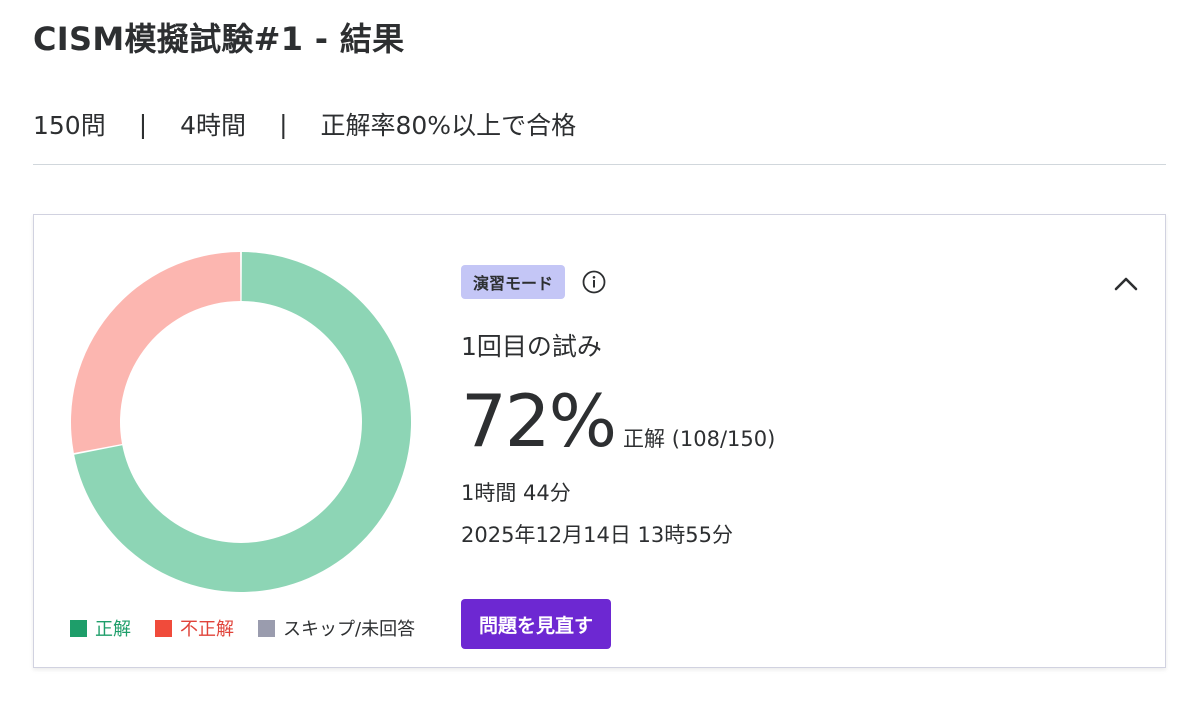  I want to click on legend-label-correct: 正解, so click(113, 629).